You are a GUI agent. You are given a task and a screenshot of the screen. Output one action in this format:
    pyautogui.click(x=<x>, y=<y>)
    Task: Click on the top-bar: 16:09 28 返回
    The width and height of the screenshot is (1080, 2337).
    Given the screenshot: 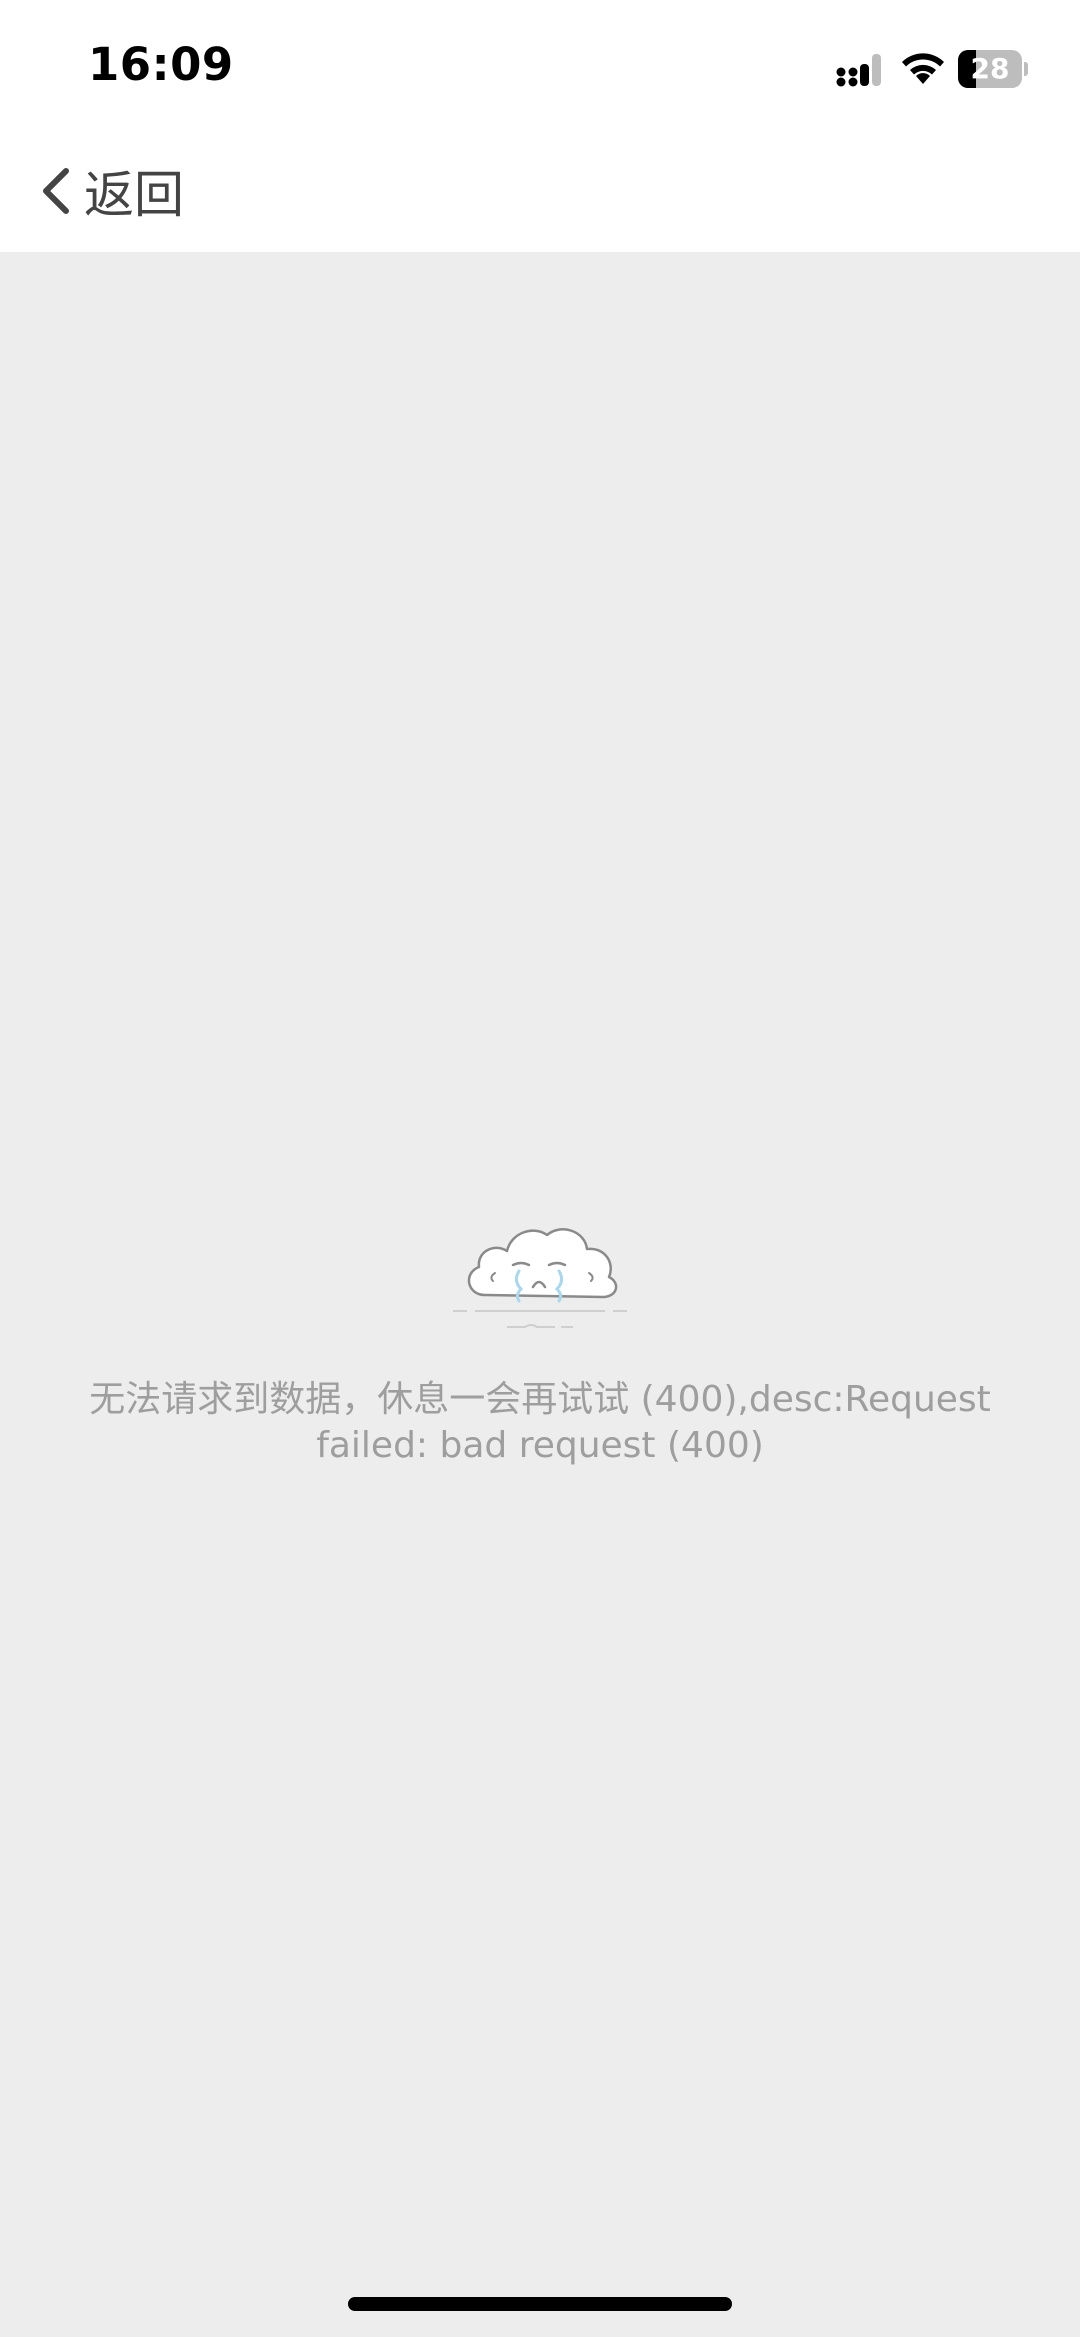 What is the action you would take?
    pyautogui.click(x=540, y=126)
    